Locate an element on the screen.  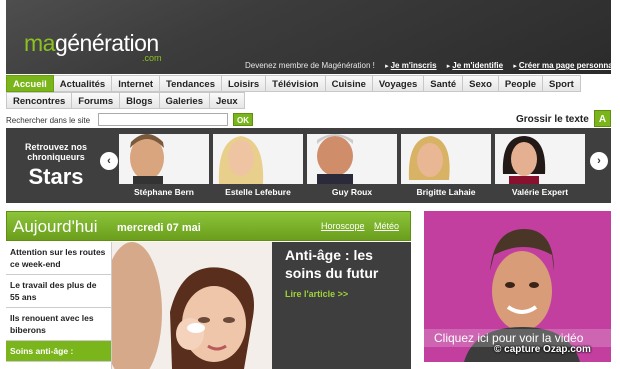
horoscope-link: Horoscope is located at coordinates (343, 226).